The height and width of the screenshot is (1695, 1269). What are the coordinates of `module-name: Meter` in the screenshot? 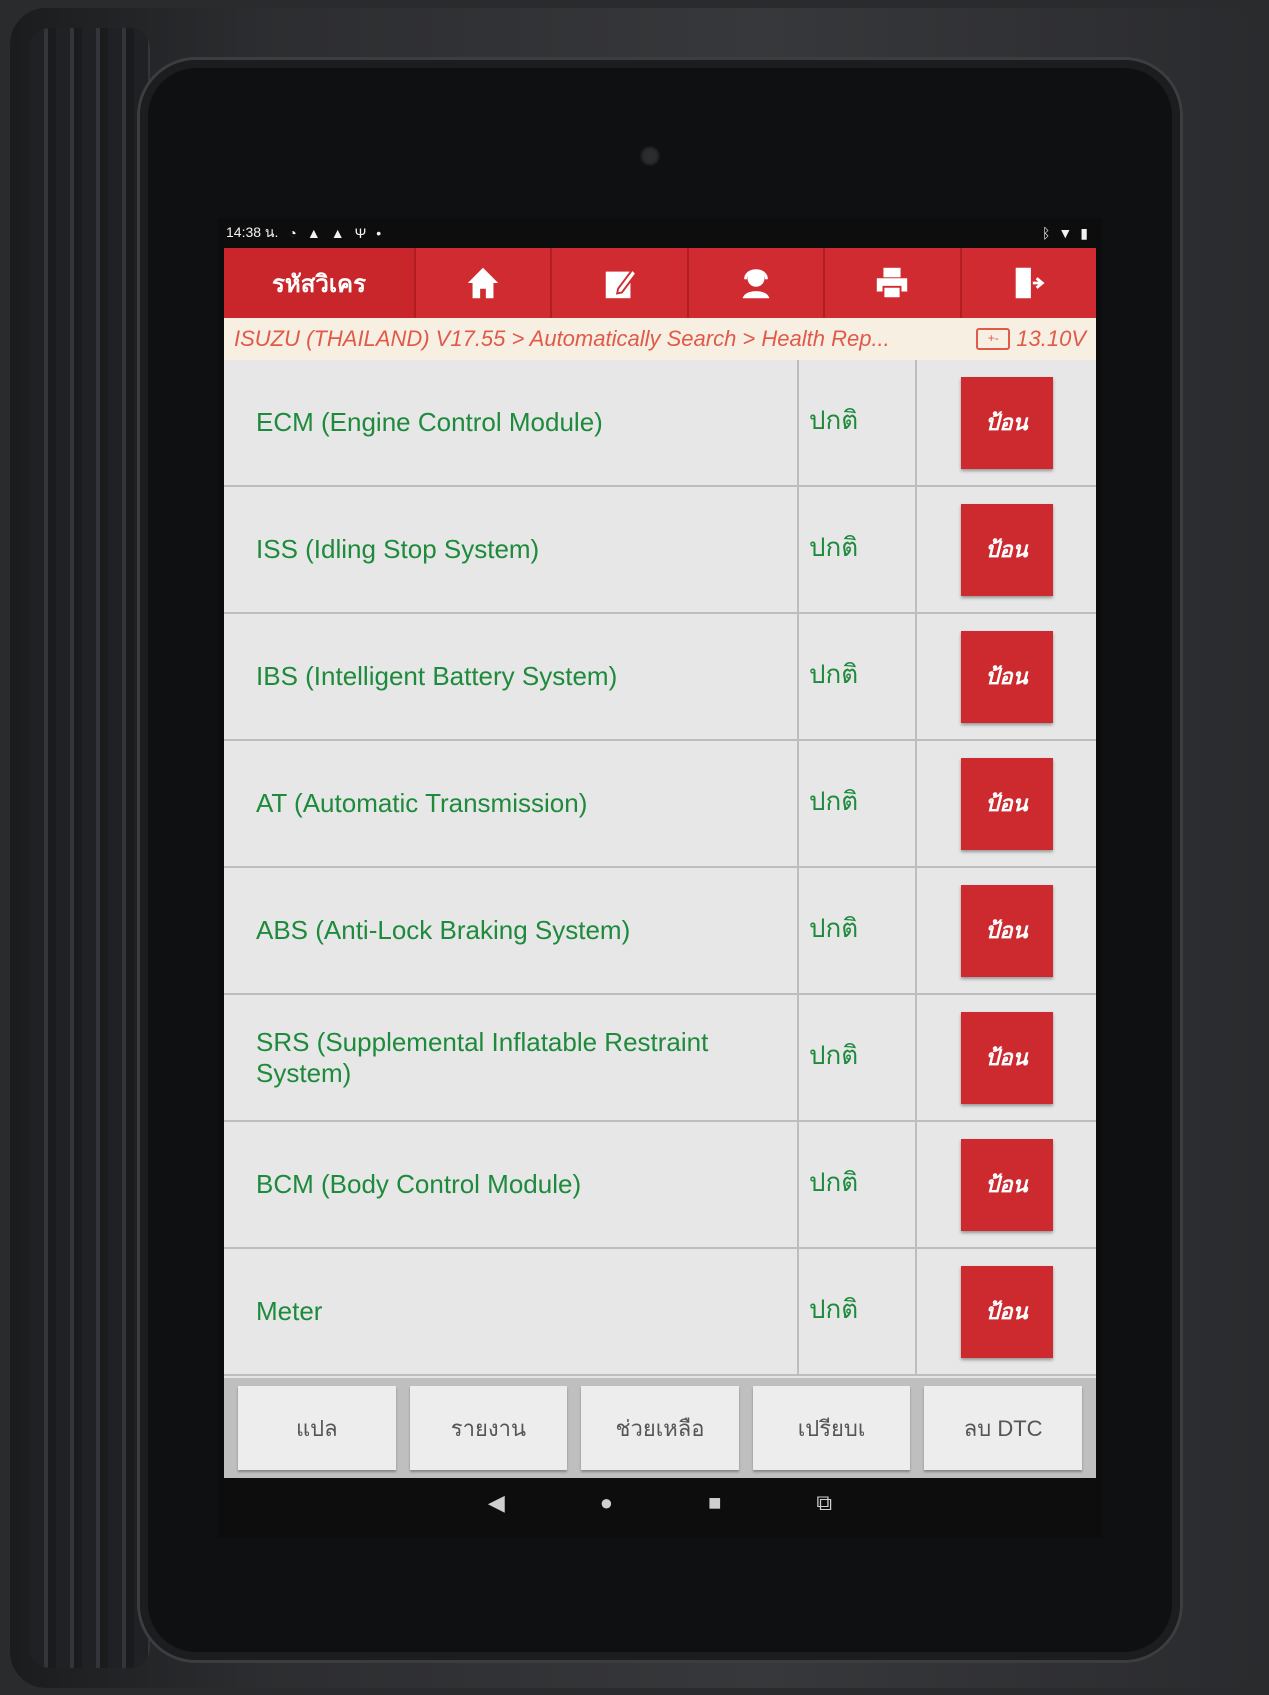 It's located at (511, 1311).